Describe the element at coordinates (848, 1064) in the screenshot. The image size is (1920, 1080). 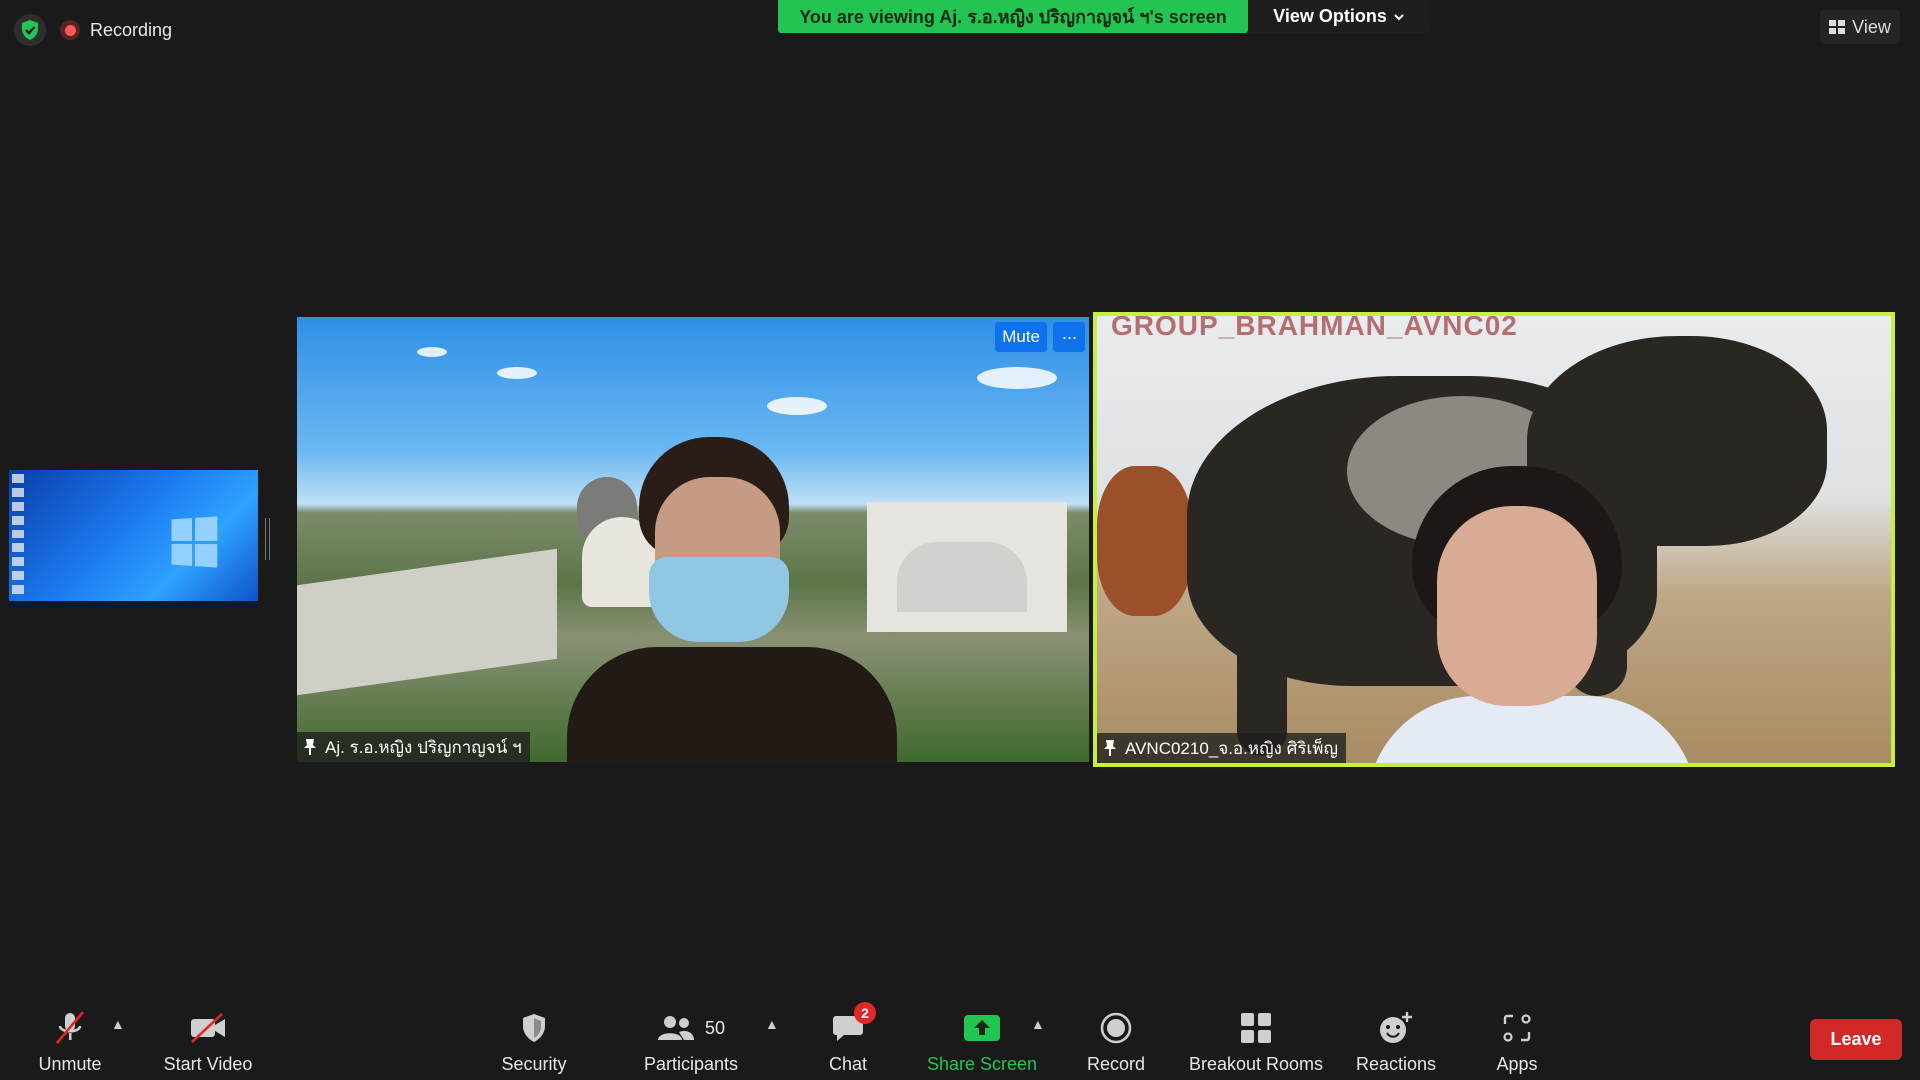
I see `chat-label: Chat` at that location.